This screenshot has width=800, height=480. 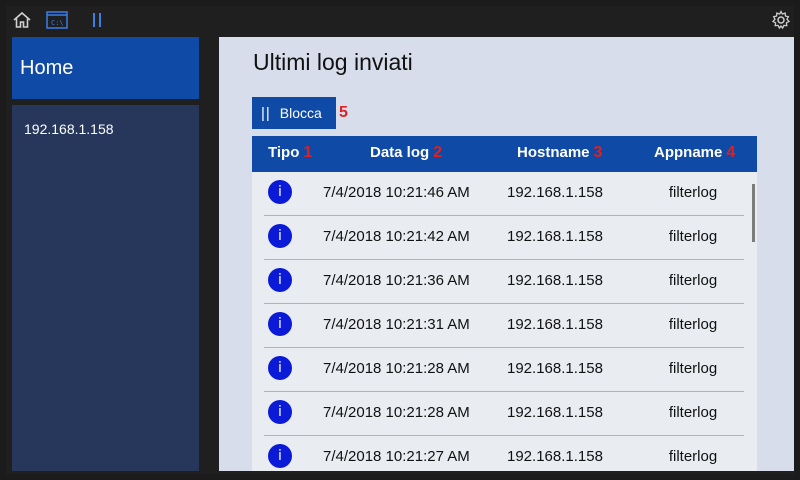 What do you see at coordinates (105, 129) in the screenshot?
I see `sidebar-item-host: 192.168.1.158` at bounding box center [105, 129].